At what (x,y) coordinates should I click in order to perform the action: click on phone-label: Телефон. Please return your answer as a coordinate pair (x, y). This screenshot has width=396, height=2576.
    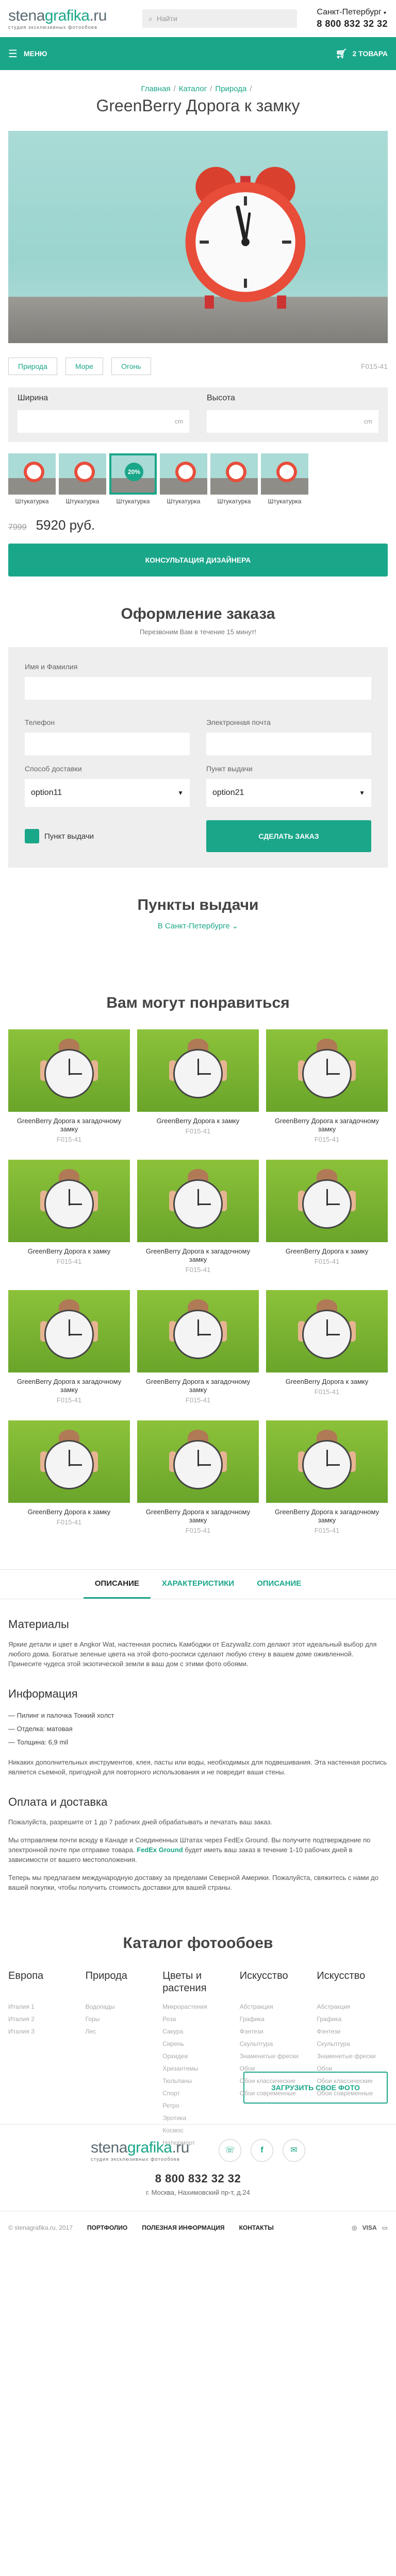
    Looking at the image, I should click on (40, 722).